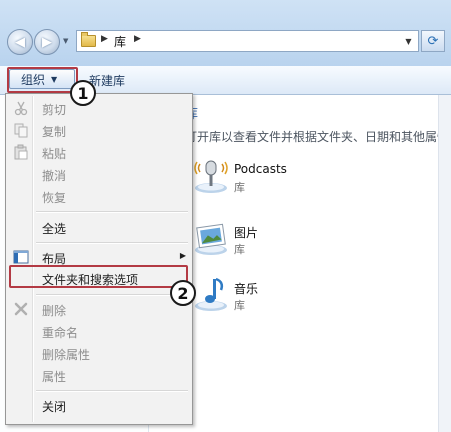 The image size is (451, 432). What do you see at coordinates (21, 257) in the screenshot?
I see `layout-icon` at bounding box center [21, 257].